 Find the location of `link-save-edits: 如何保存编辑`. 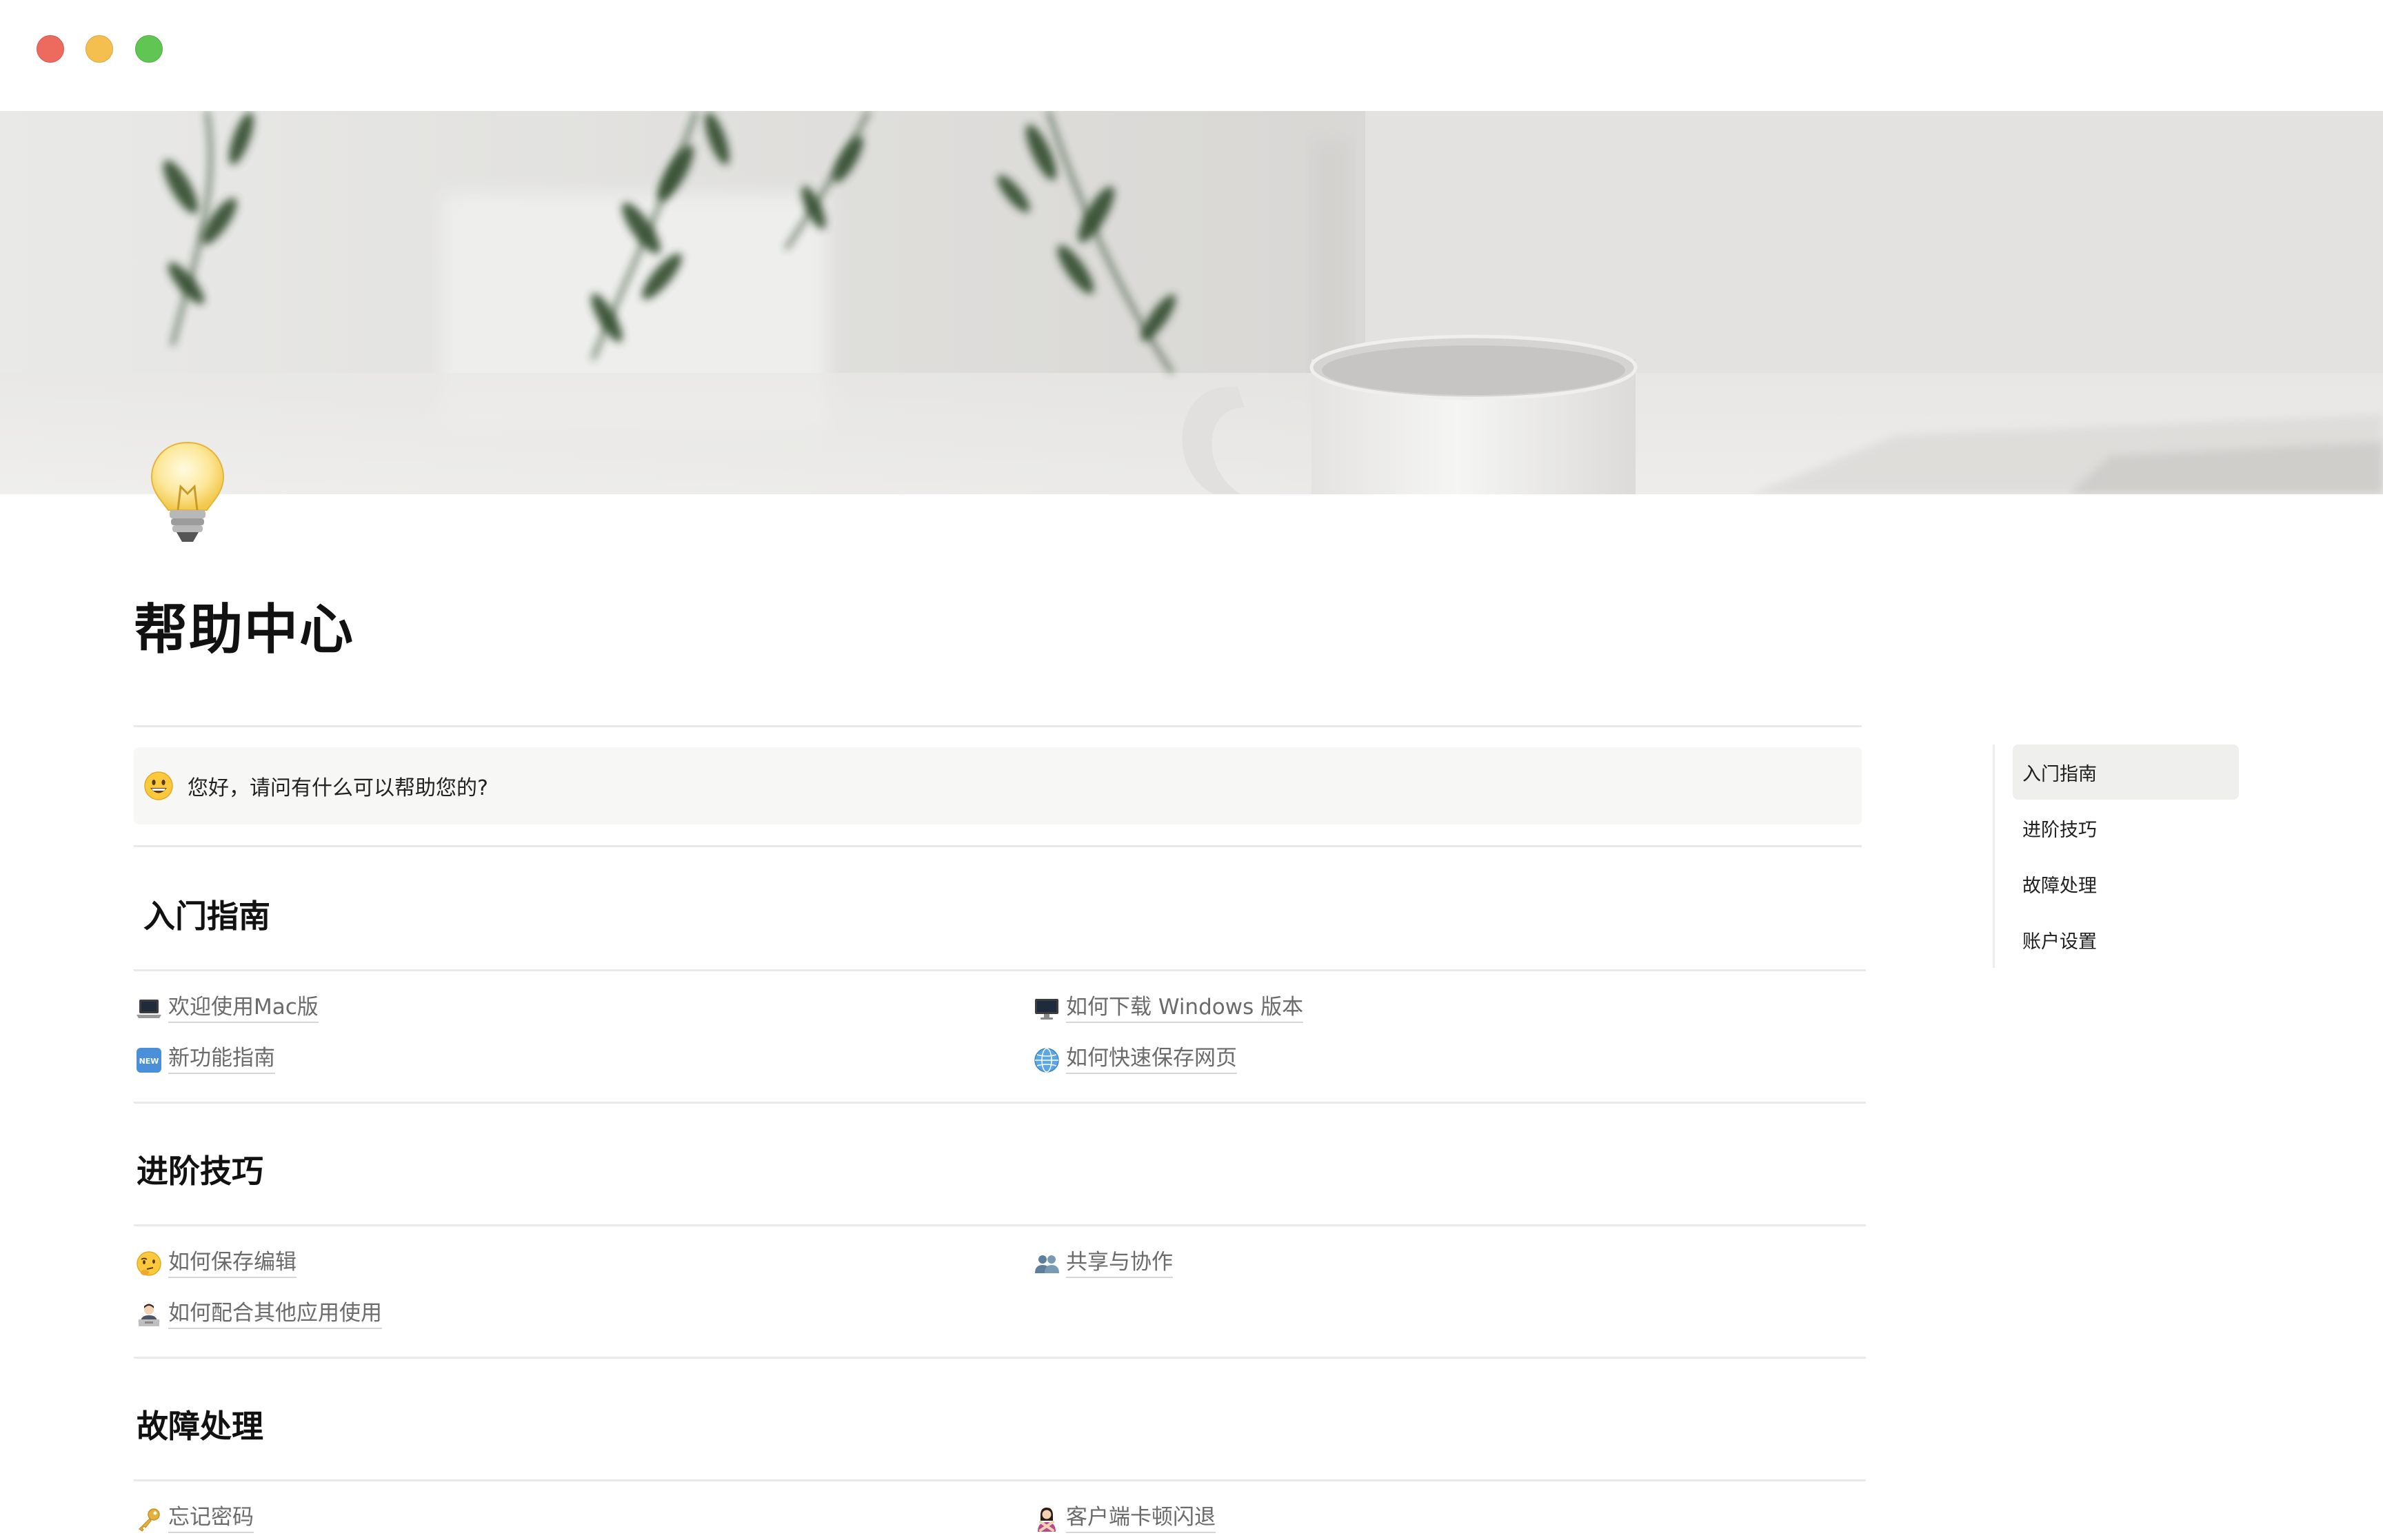

link-save-edits: 如何保存编辑 is located at coordinates (215, 1265).